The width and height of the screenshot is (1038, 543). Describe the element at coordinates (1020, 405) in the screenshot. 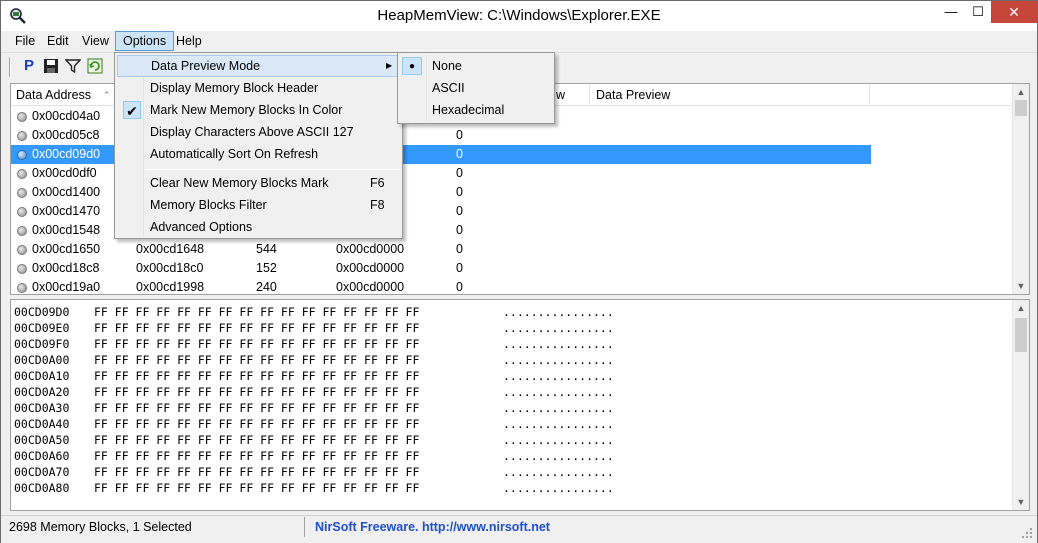

I see `hex-vertical-scrollbar: ▲ ▼` at that location.